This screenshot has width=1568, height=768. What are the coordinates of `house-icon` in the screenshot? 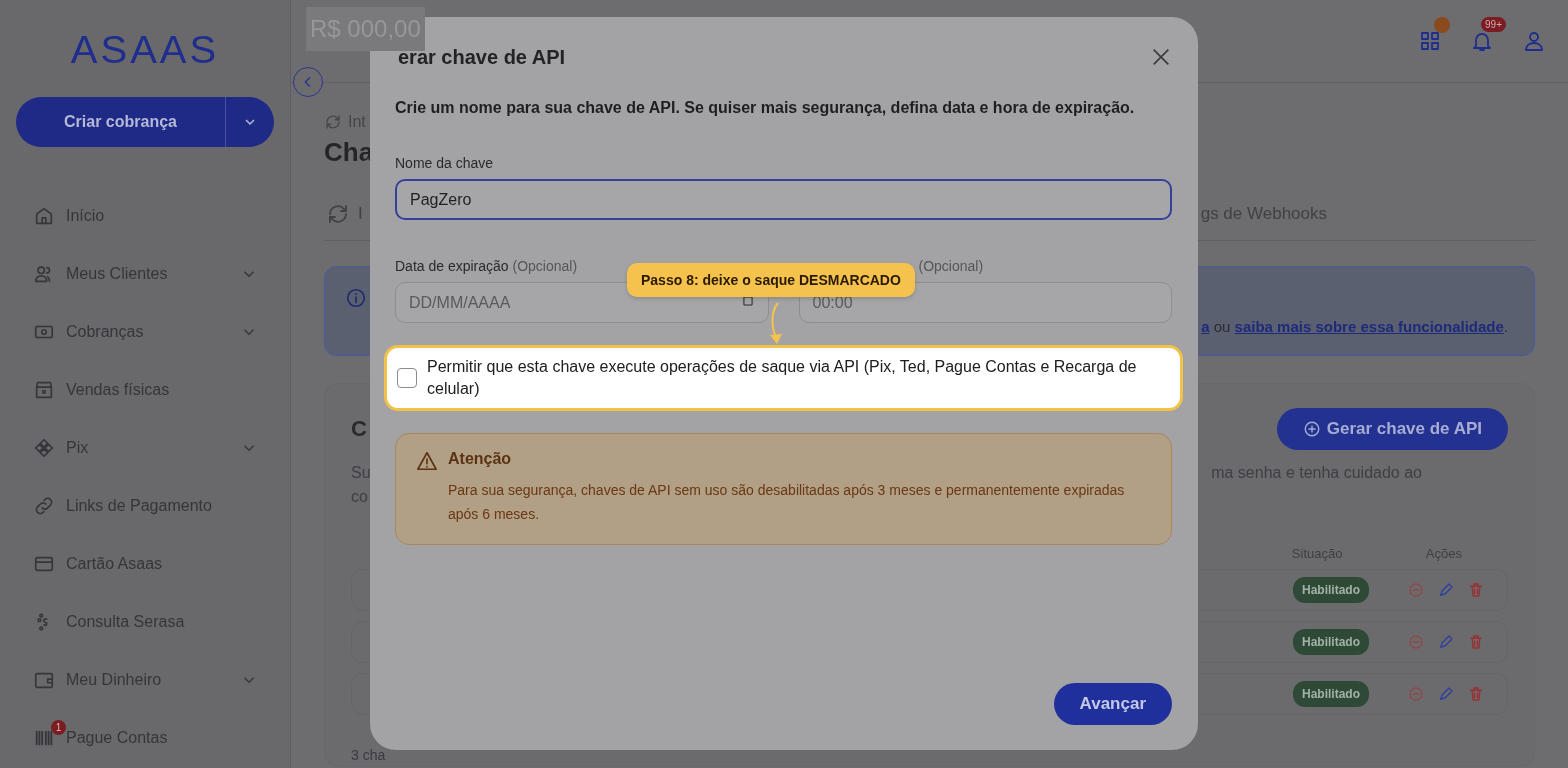 It's located at (44, 216).